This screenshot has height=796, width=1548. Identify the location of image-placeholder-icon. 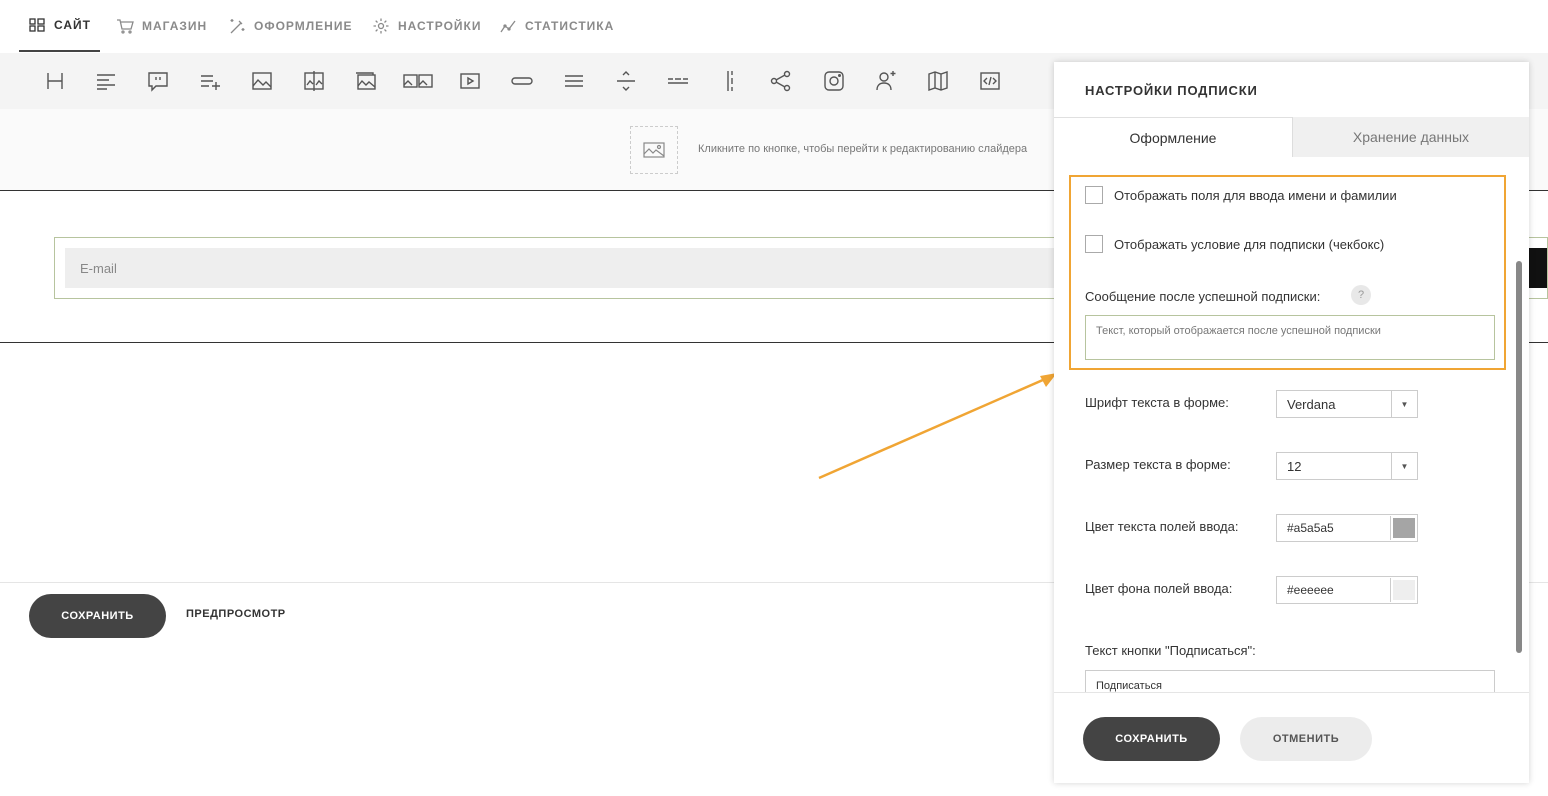
(654, 150).